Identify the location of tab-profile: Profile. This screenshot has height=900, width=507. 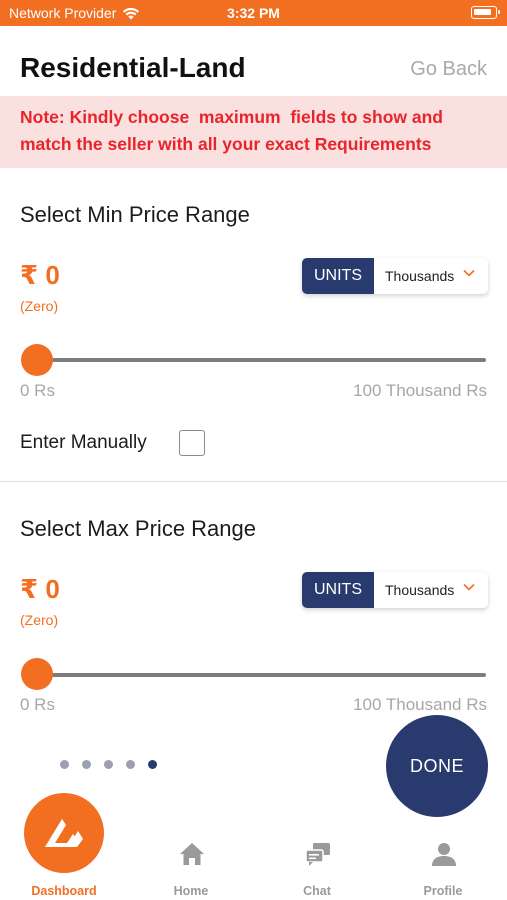
(443, 855).